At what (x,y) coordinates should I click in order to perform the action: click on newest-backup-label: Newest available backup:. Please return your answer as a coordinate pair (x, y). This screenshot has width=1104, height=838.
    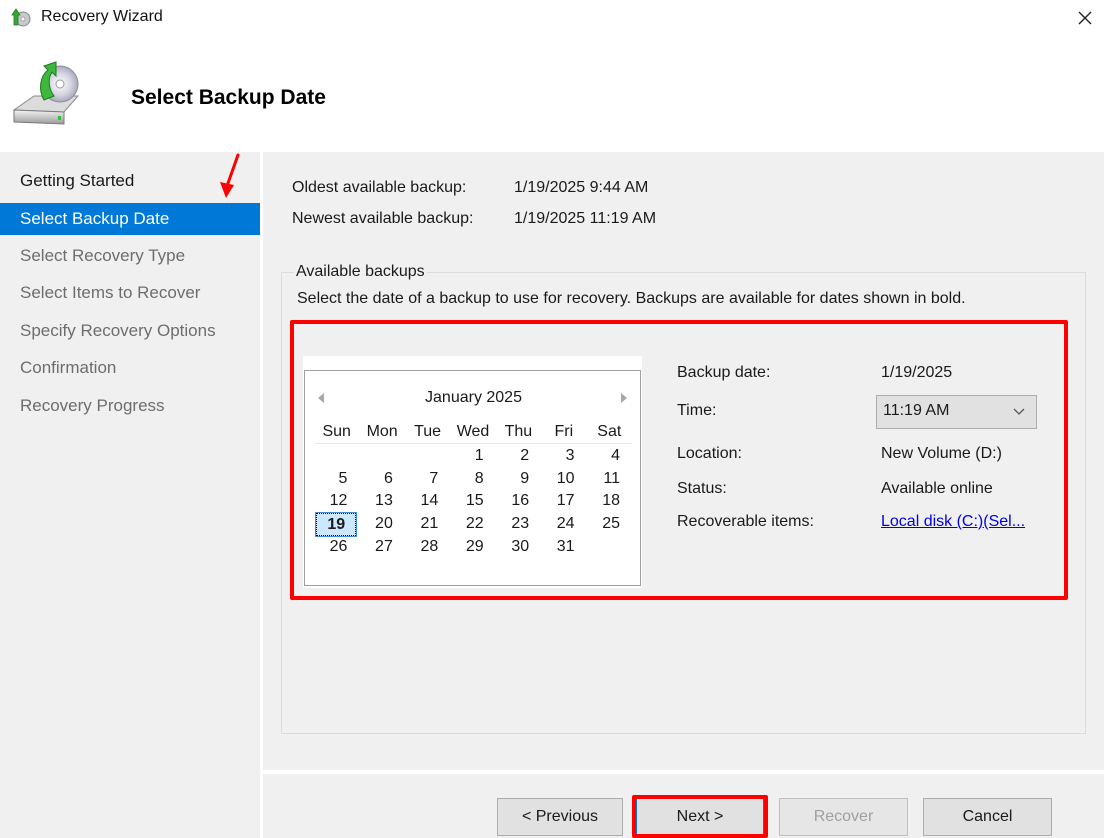
    Looking at the image, I should click on (383, 218).